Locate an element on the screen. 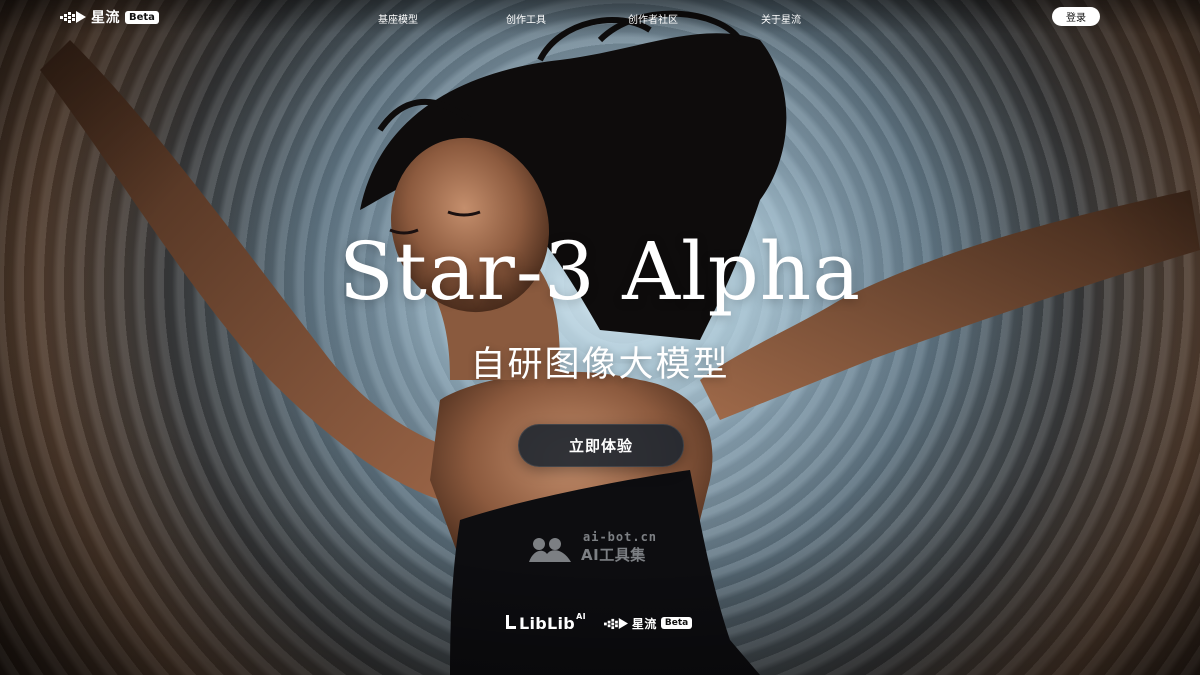 Image resolution: width=1200 pixels, height=675 pixels. top-navigation-bar: 星流 Beta 基座模型 创作工具 创作者社区 关于星流 登录 is located at coordinates (600, 17).